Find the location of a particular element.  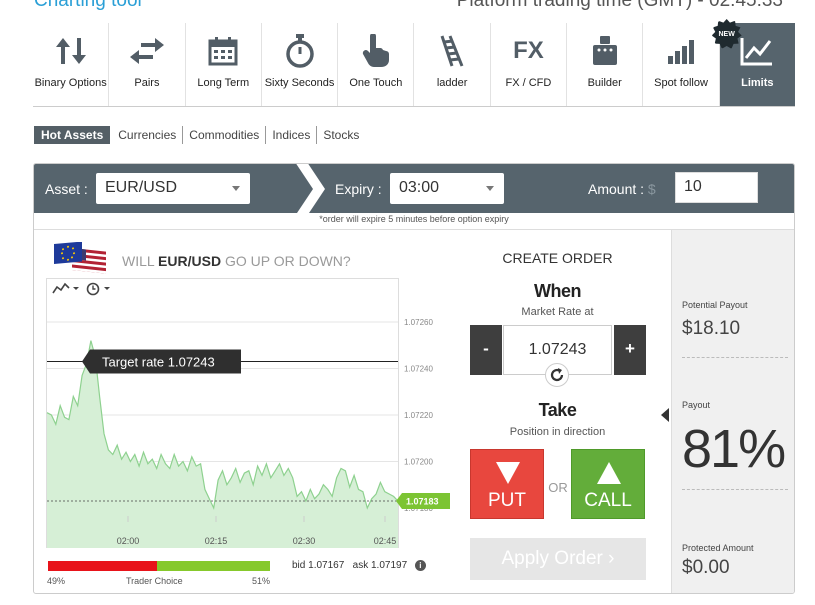

tab-label: Long Term is located at coordinates (223, 83).